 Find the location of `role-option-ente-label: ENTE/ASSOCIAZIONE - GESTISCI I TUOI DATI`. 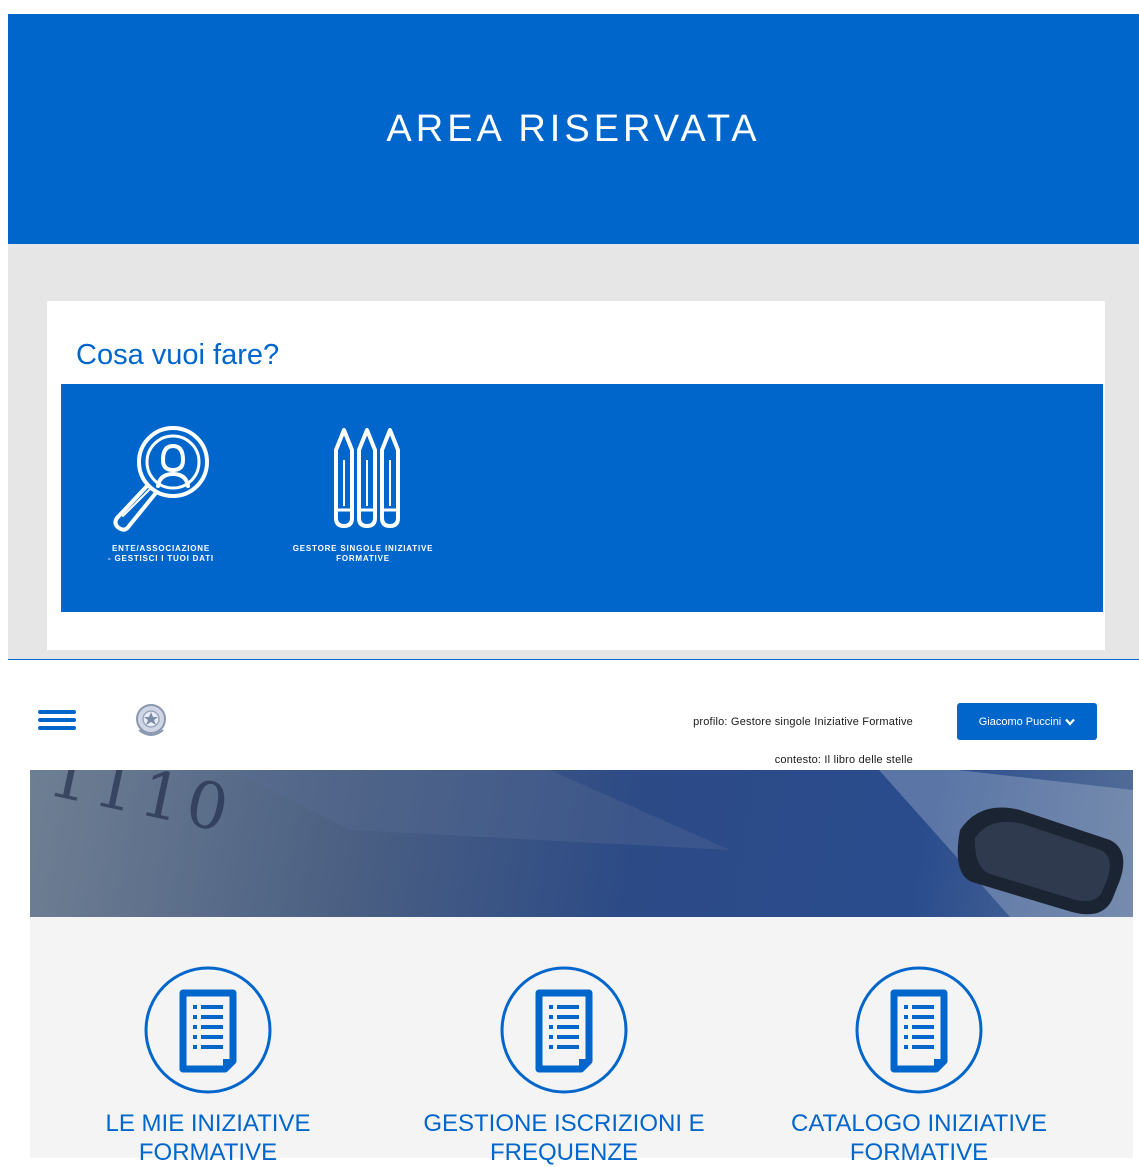

role-option-ente-label: ENTE/ASSOCIAZIONE - GESTISCI I TUOI DATI is located at coordinates (161, 553).